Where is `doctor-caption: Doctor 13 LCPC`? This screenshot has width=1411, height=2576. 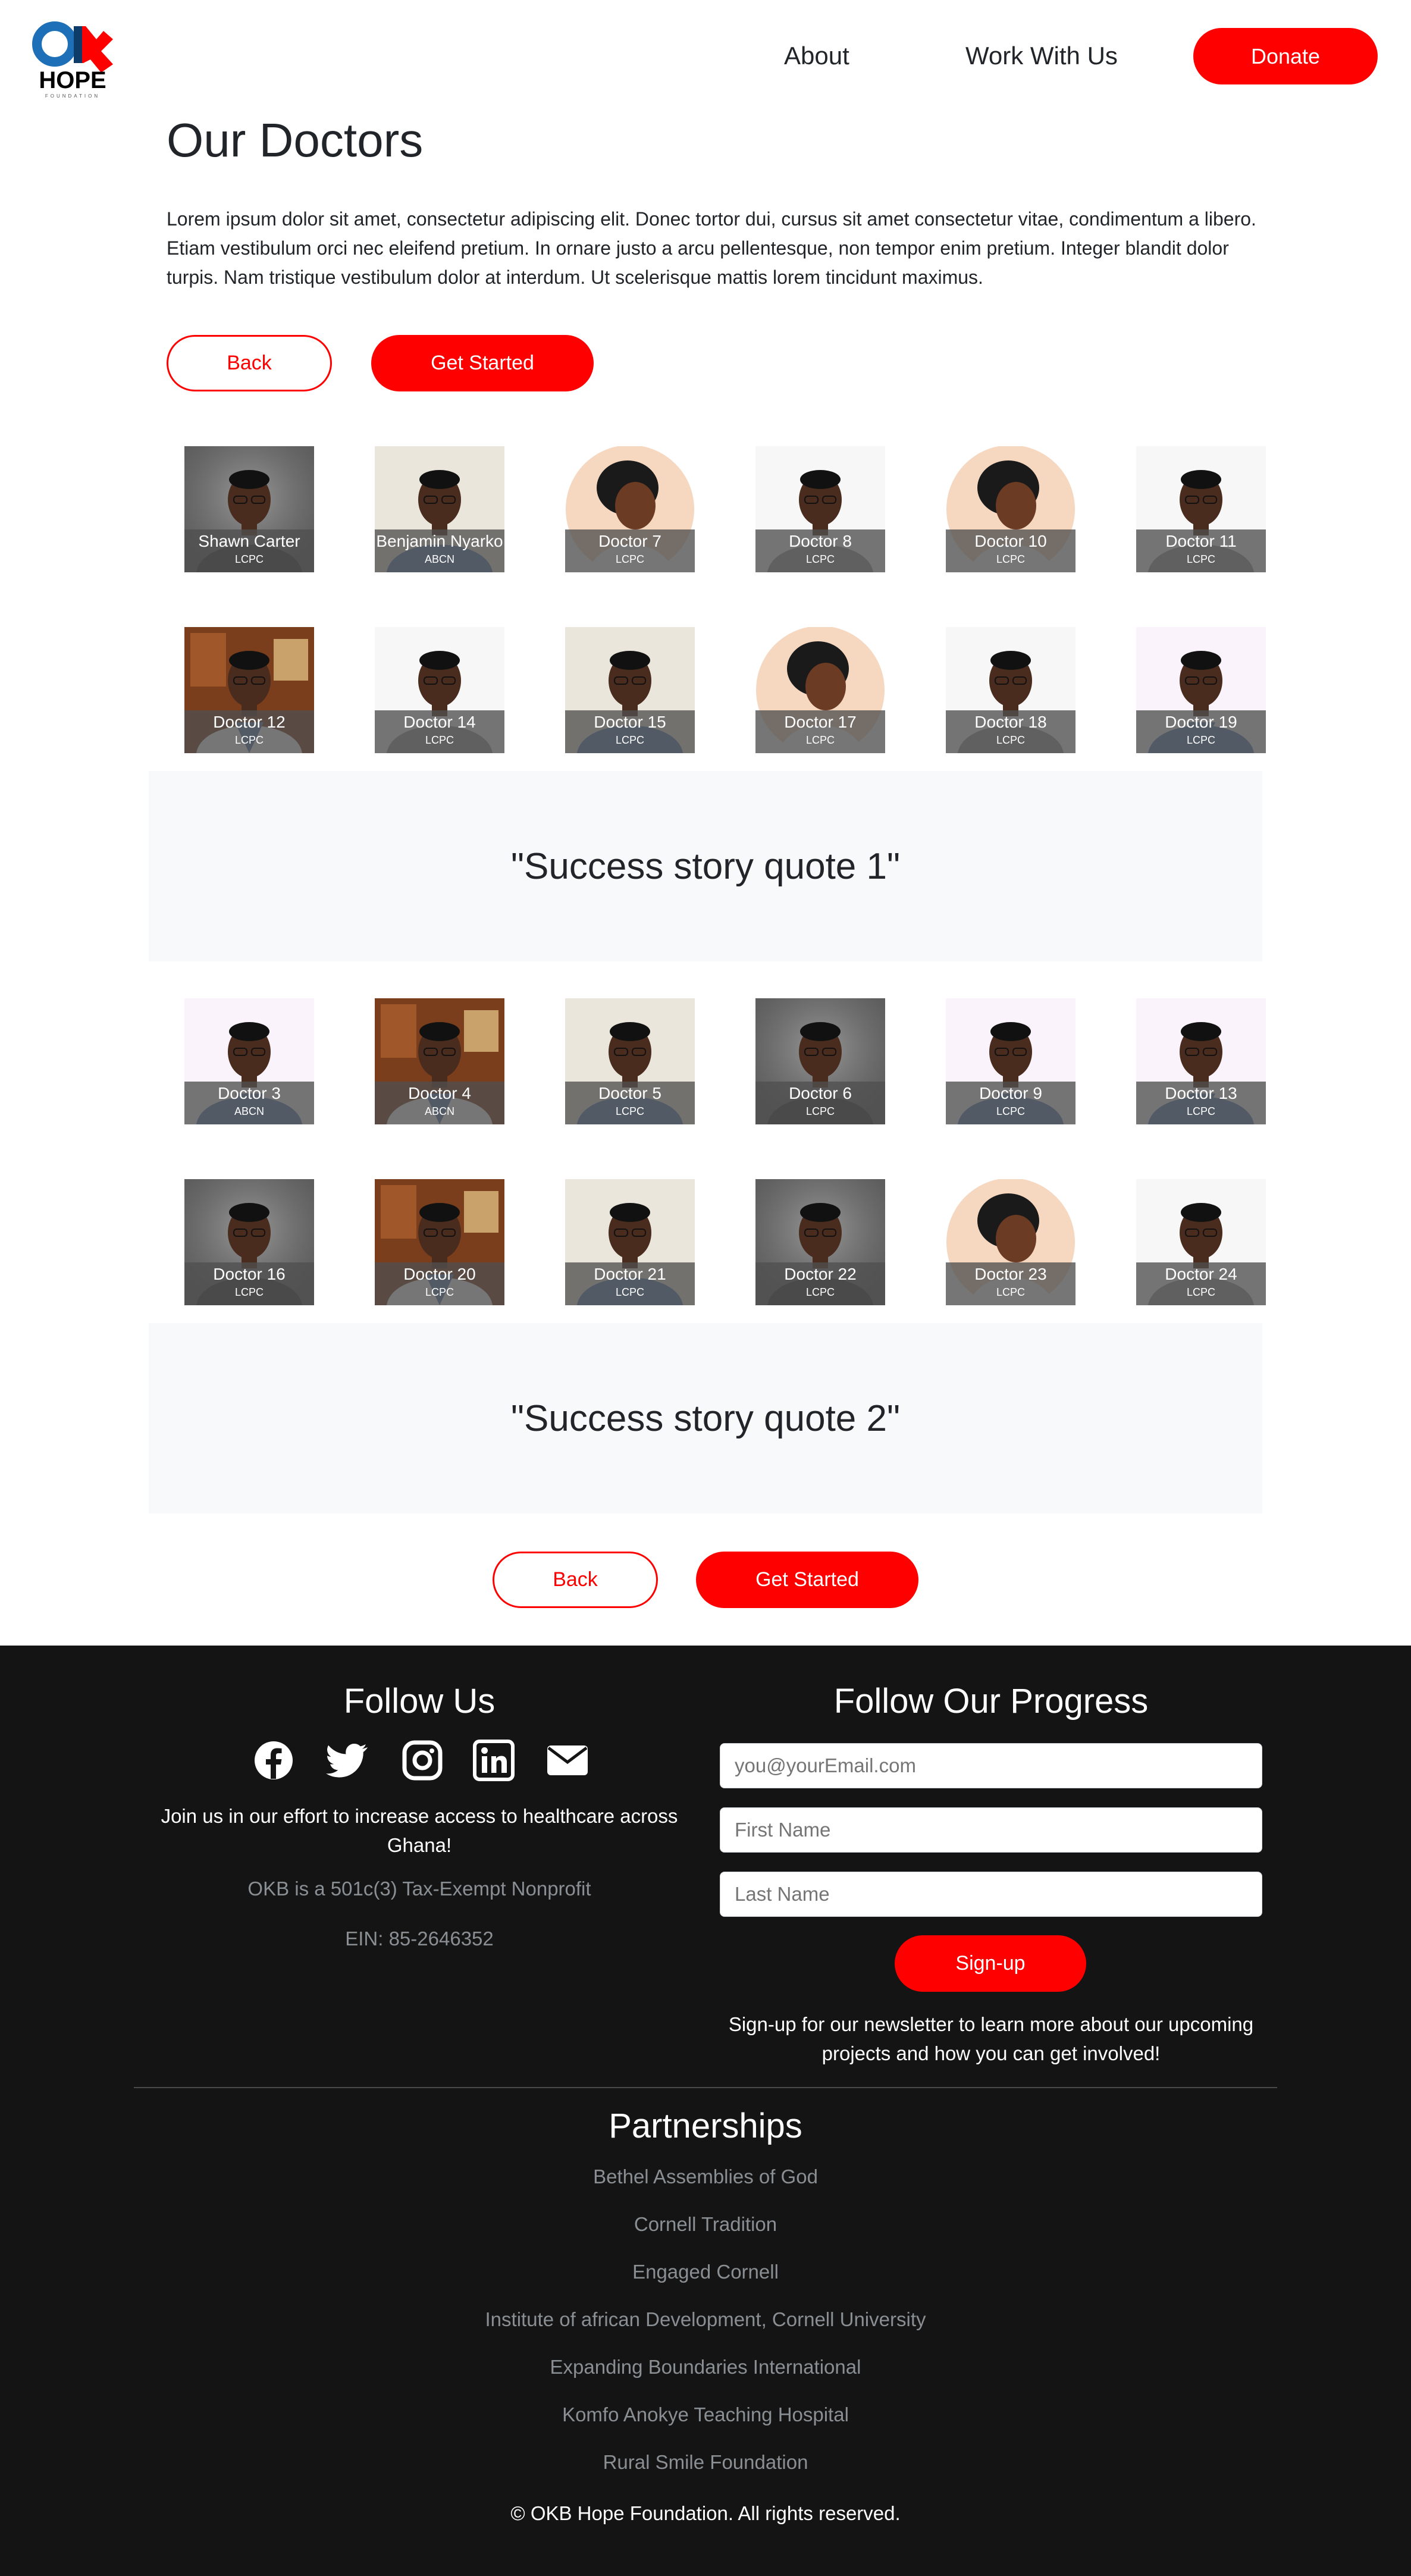
doctor-caption: Doctor 13 LCPC is located at coordinates (1201, 1103).